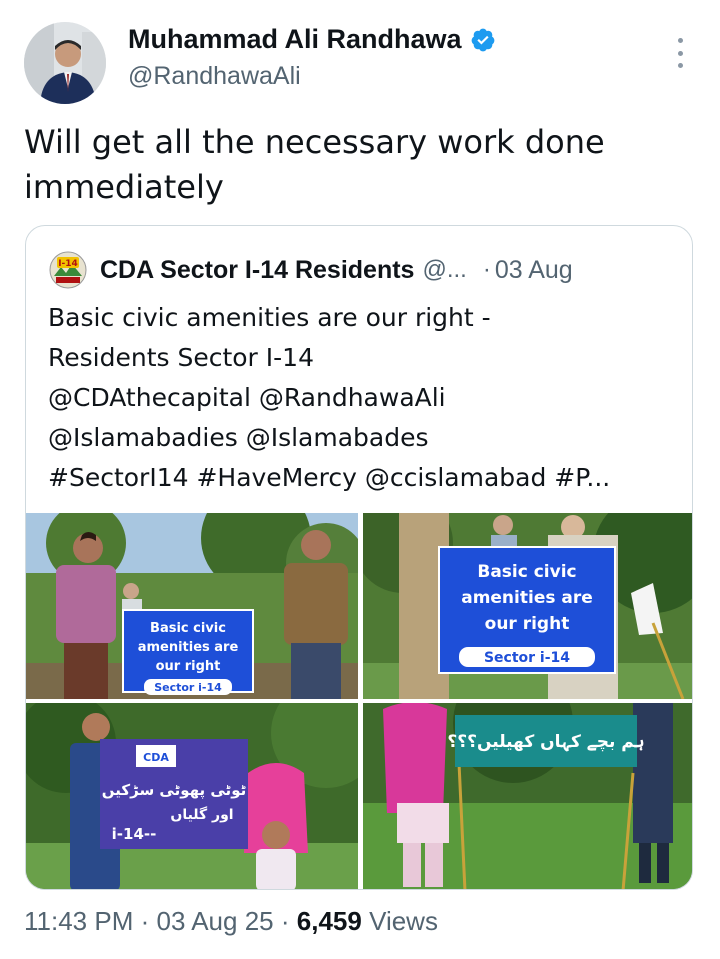 The width and height of the screenshot is (720, 959). What do you see at coordinates (188, 647) in the screenshot?
I see `photo-1-sign-line: amenities are` at bounding box center [188, 647].